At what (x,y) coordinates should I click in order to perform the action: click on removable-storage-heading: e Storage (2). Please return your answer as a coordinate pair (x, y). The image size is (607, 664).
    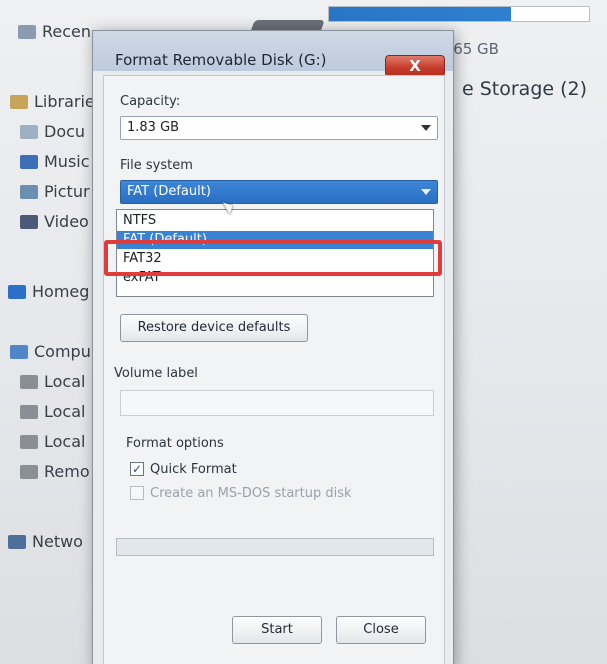
    Looking at the image, I should click on (525, 89).